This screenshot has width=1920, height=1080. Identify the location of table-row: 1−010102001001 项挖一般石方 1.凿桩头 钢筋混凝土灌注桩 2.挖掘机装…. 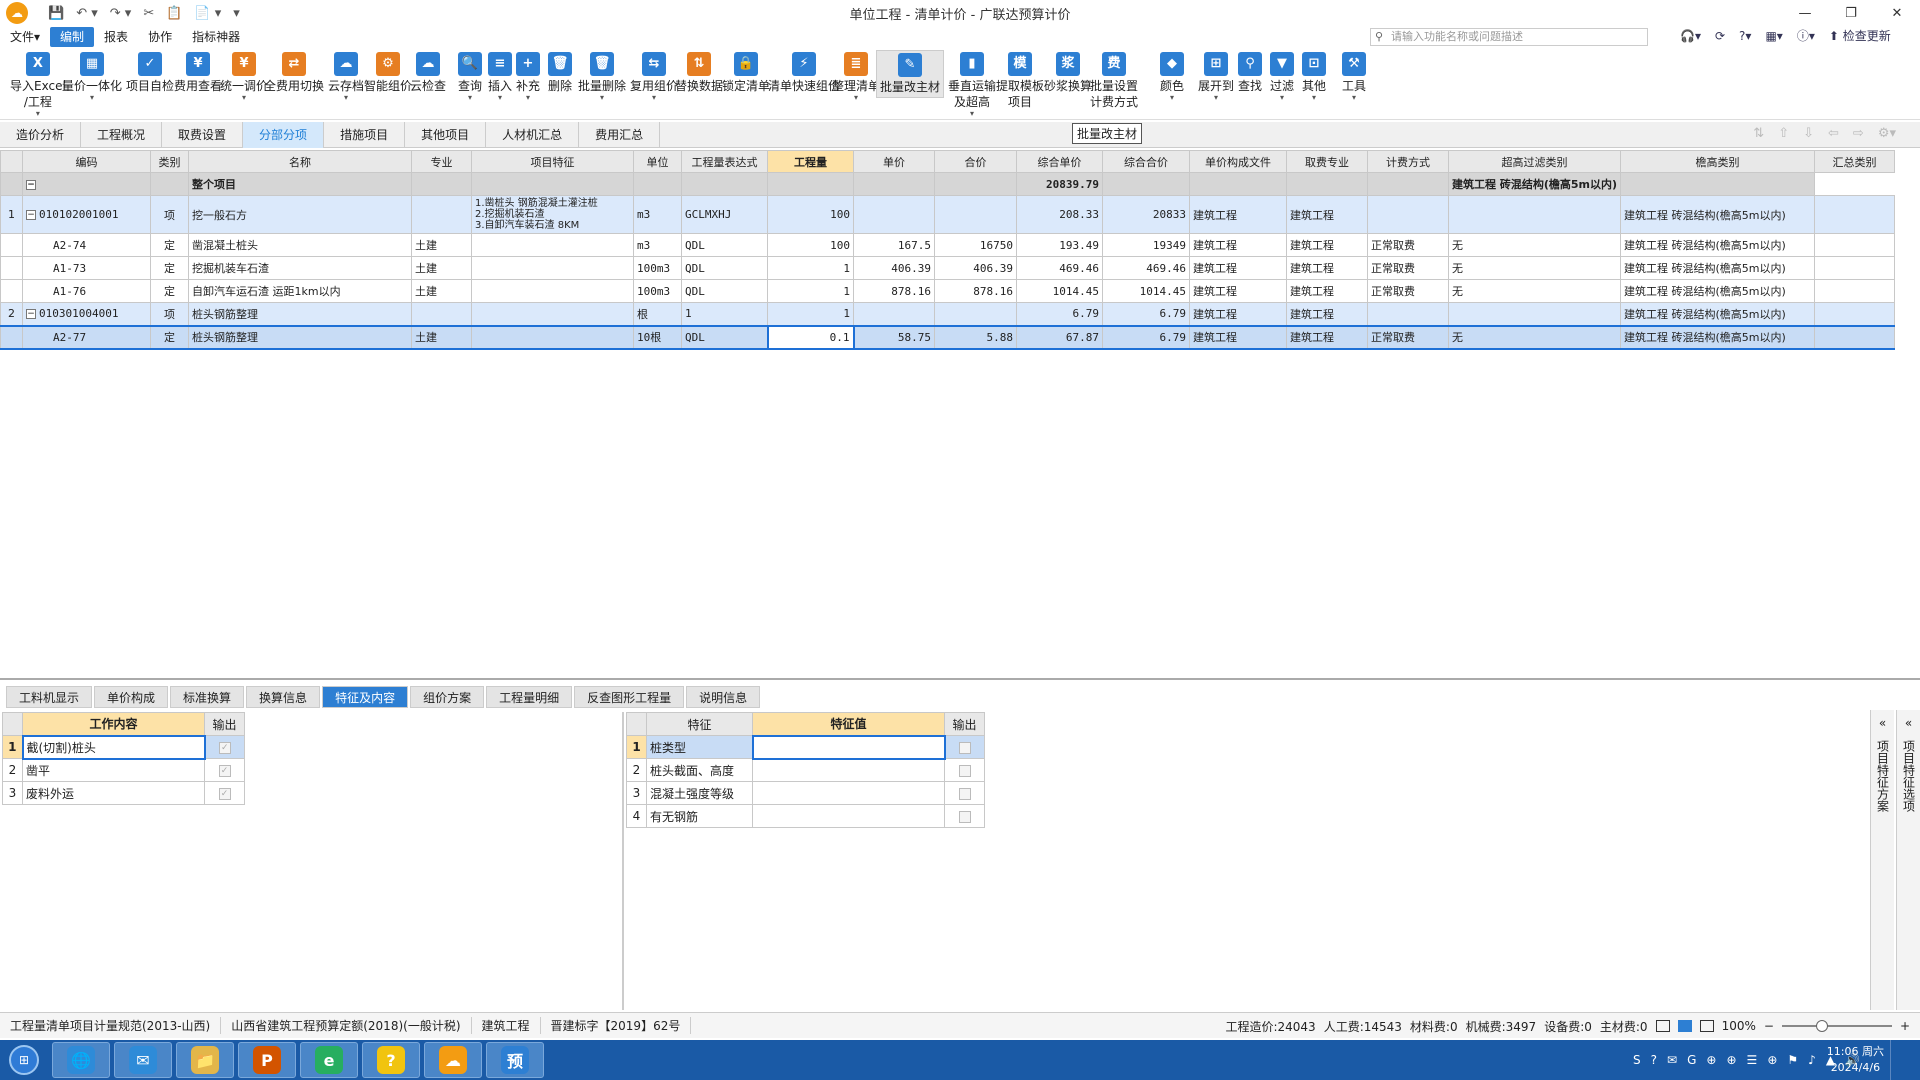
(947, 214).